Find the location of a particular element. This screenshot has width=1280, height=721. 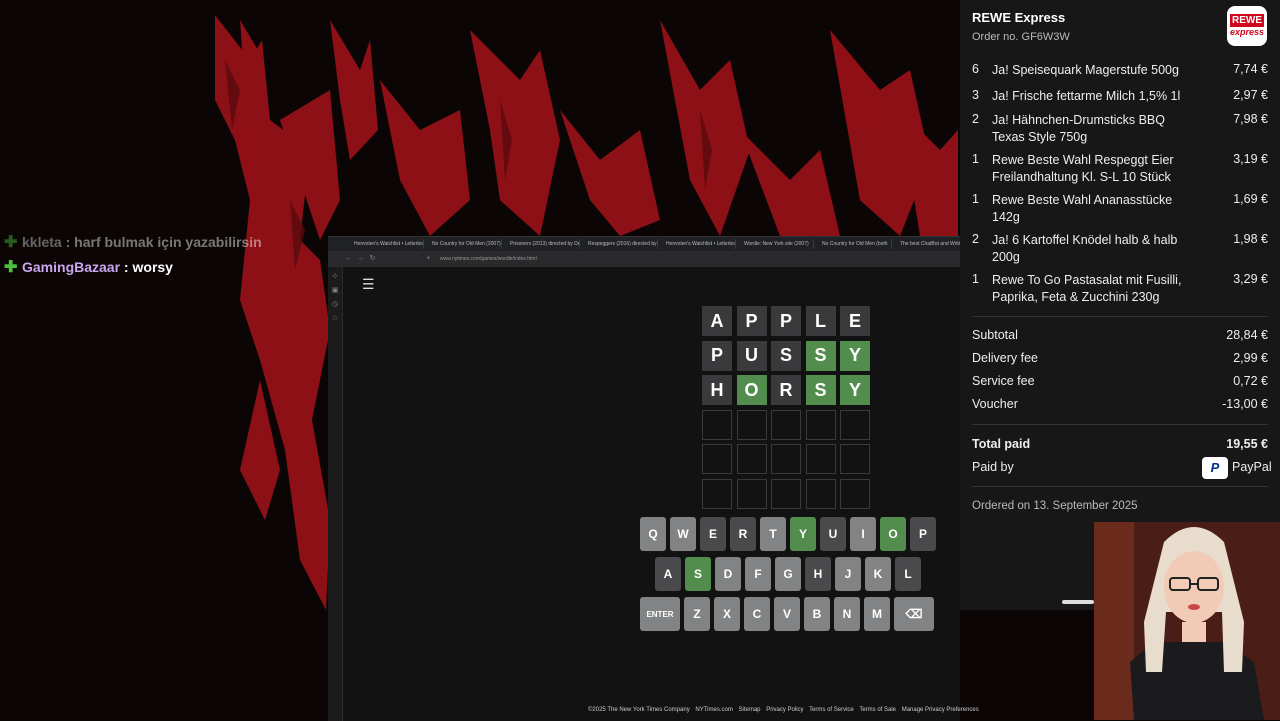

key-n: N is located at coordinates (847, 614).